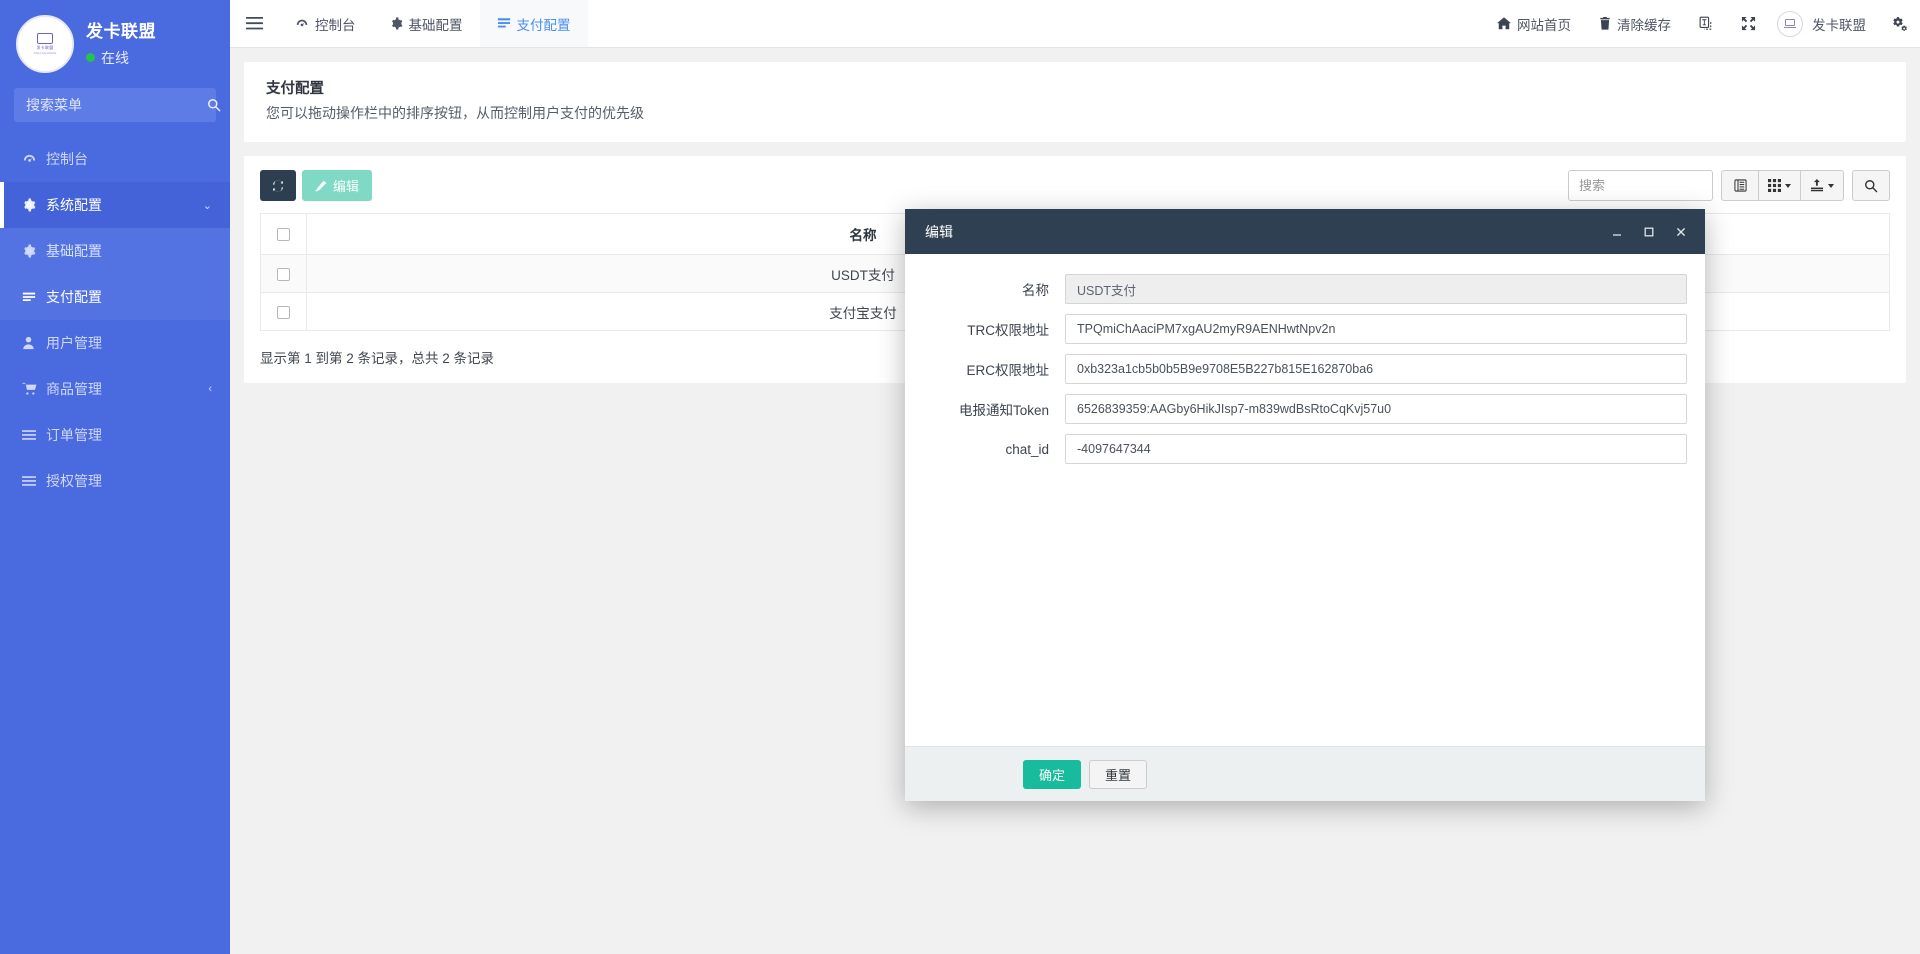  Describe the element at coordinates (1376, 329) in the screenshot. I see `trc-address-field` at that location.